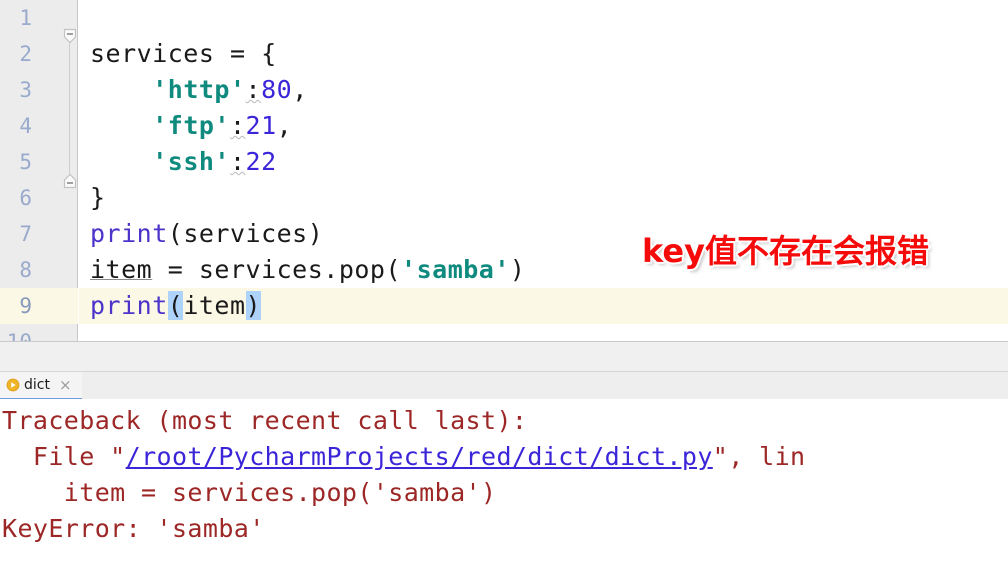 The height and width of the screenshot is (564, 1008). I want to click on token-string: 'samba', so click(455, 269).